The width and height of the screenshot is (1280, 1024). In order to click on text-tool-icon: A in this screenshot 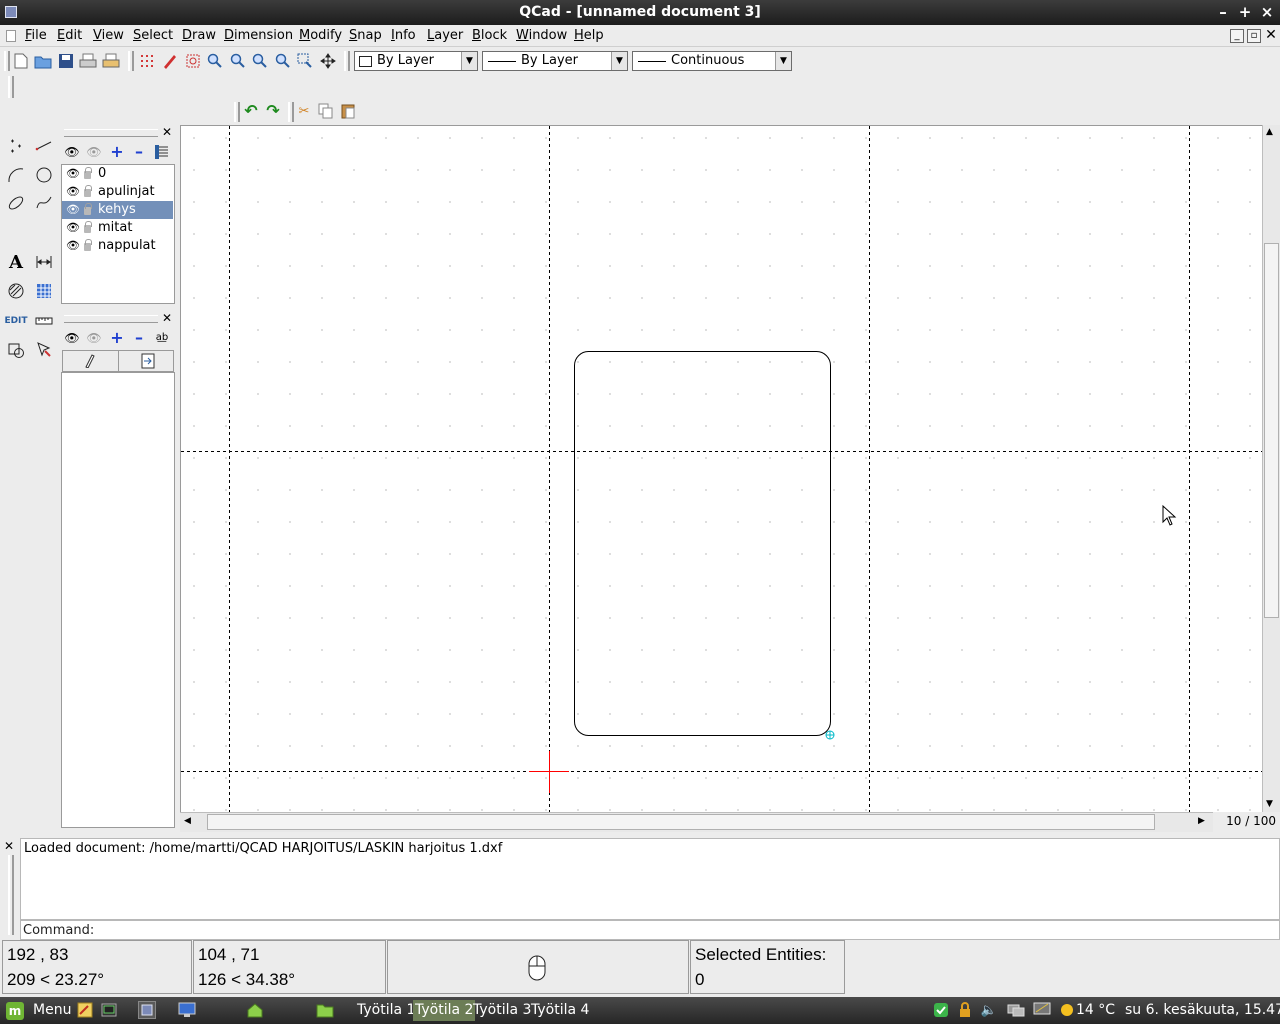, I will do `click(16, 262)`.